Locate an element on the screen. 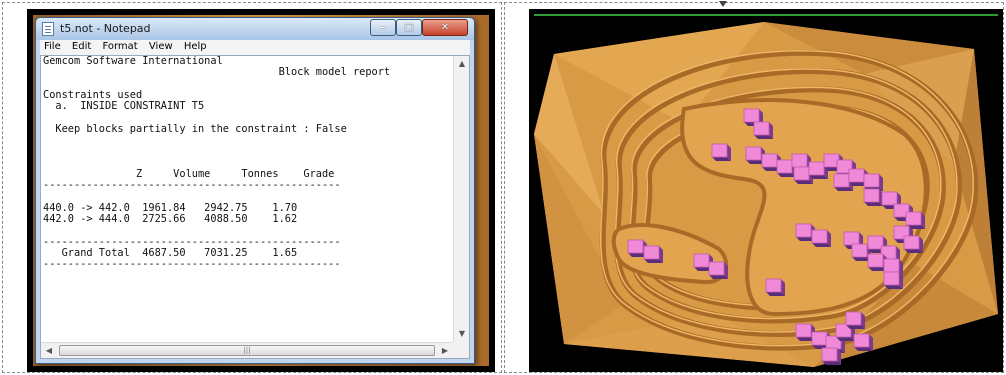  scroll-down-icon: ▼ is located at coordinates (462, 334).